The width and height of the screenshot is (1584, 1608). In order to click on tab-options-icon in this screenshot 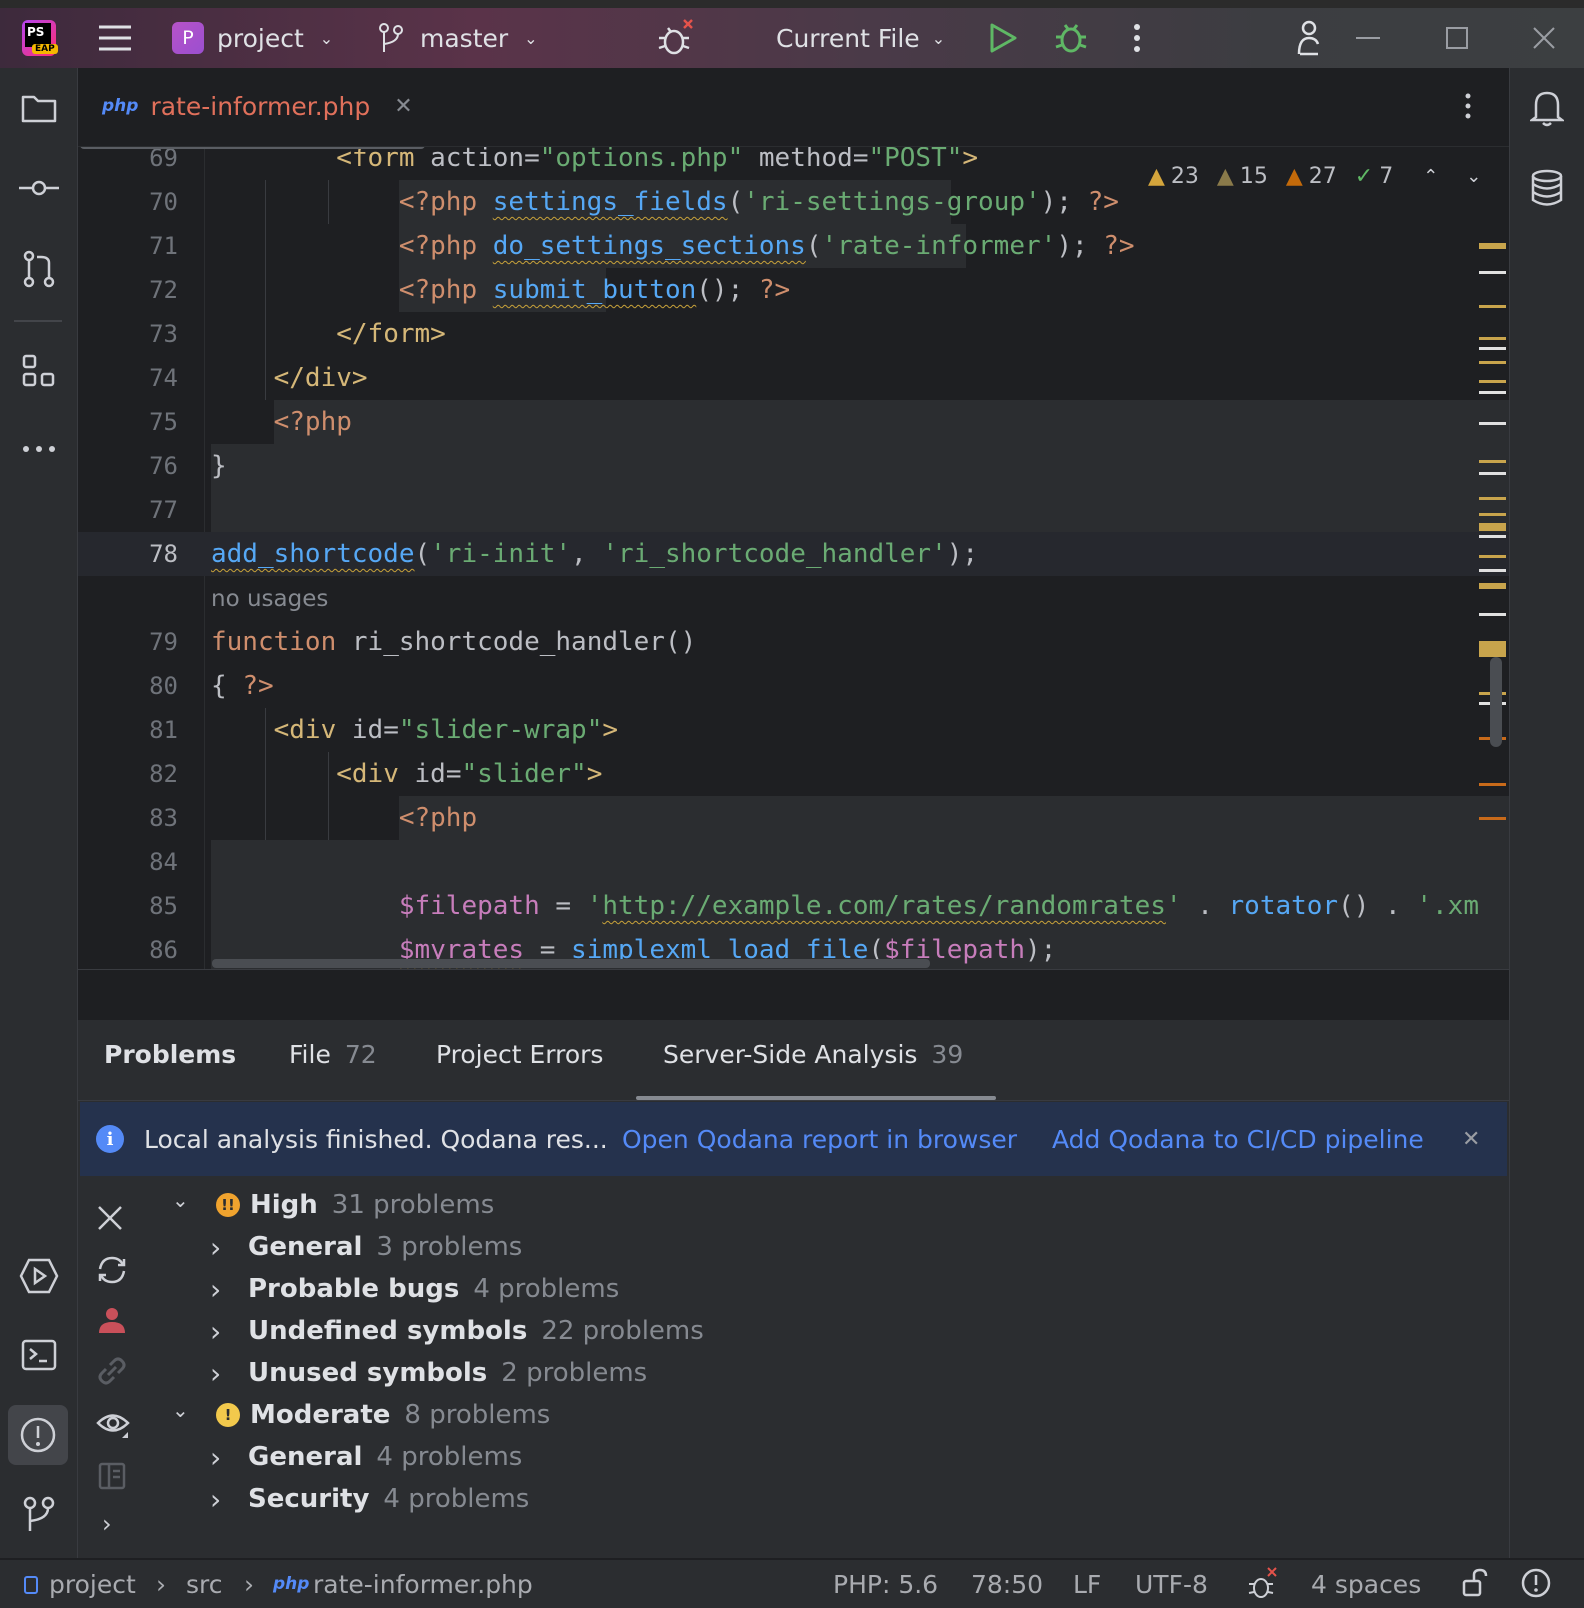, I will do `click(1468, 108)`.